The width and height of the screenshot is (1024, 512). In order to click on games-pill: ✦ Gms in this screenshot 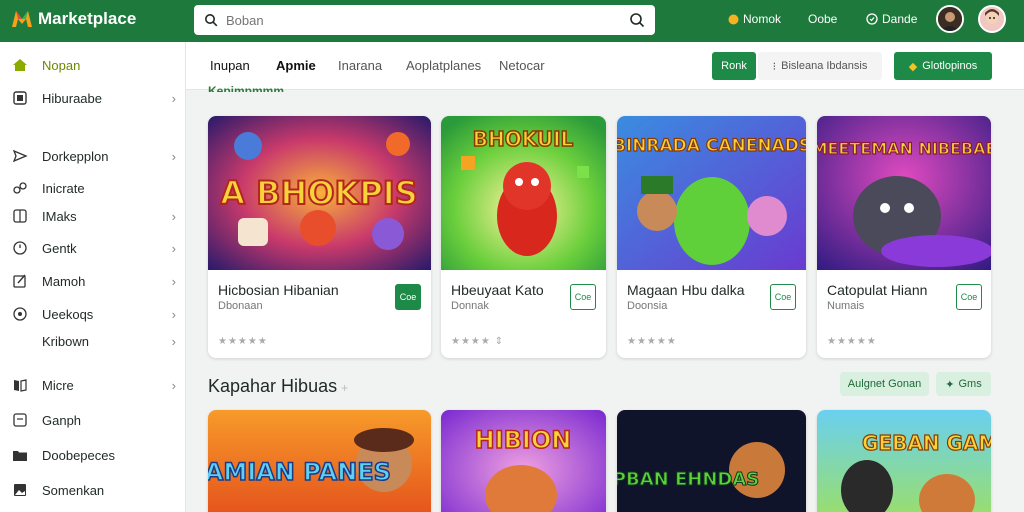, I will do `click(963, 384)`.